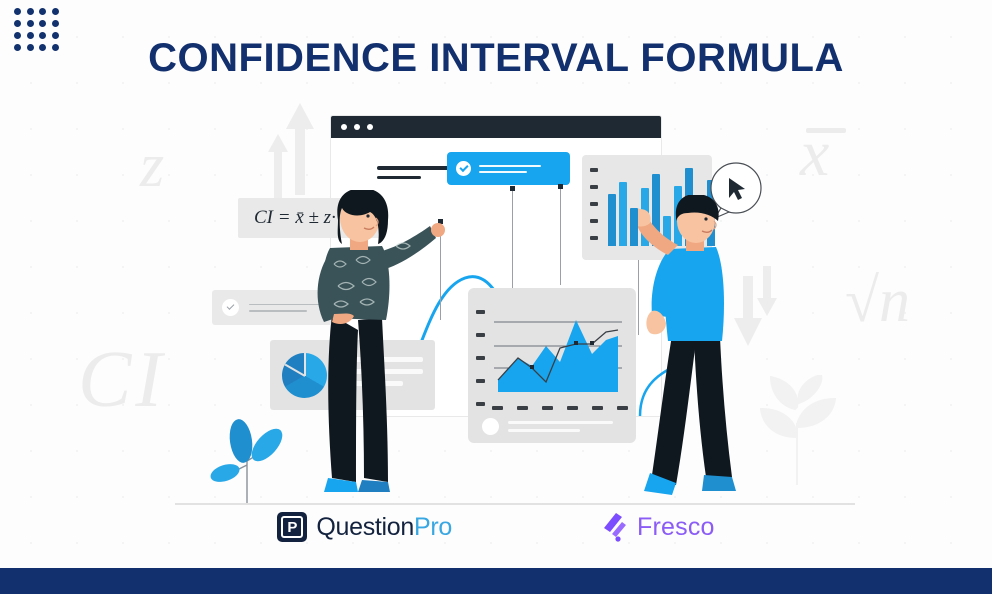 This screenshot has width=992, height=594. I want to click on questionpro-mark-letter: P, so click(292, 527).